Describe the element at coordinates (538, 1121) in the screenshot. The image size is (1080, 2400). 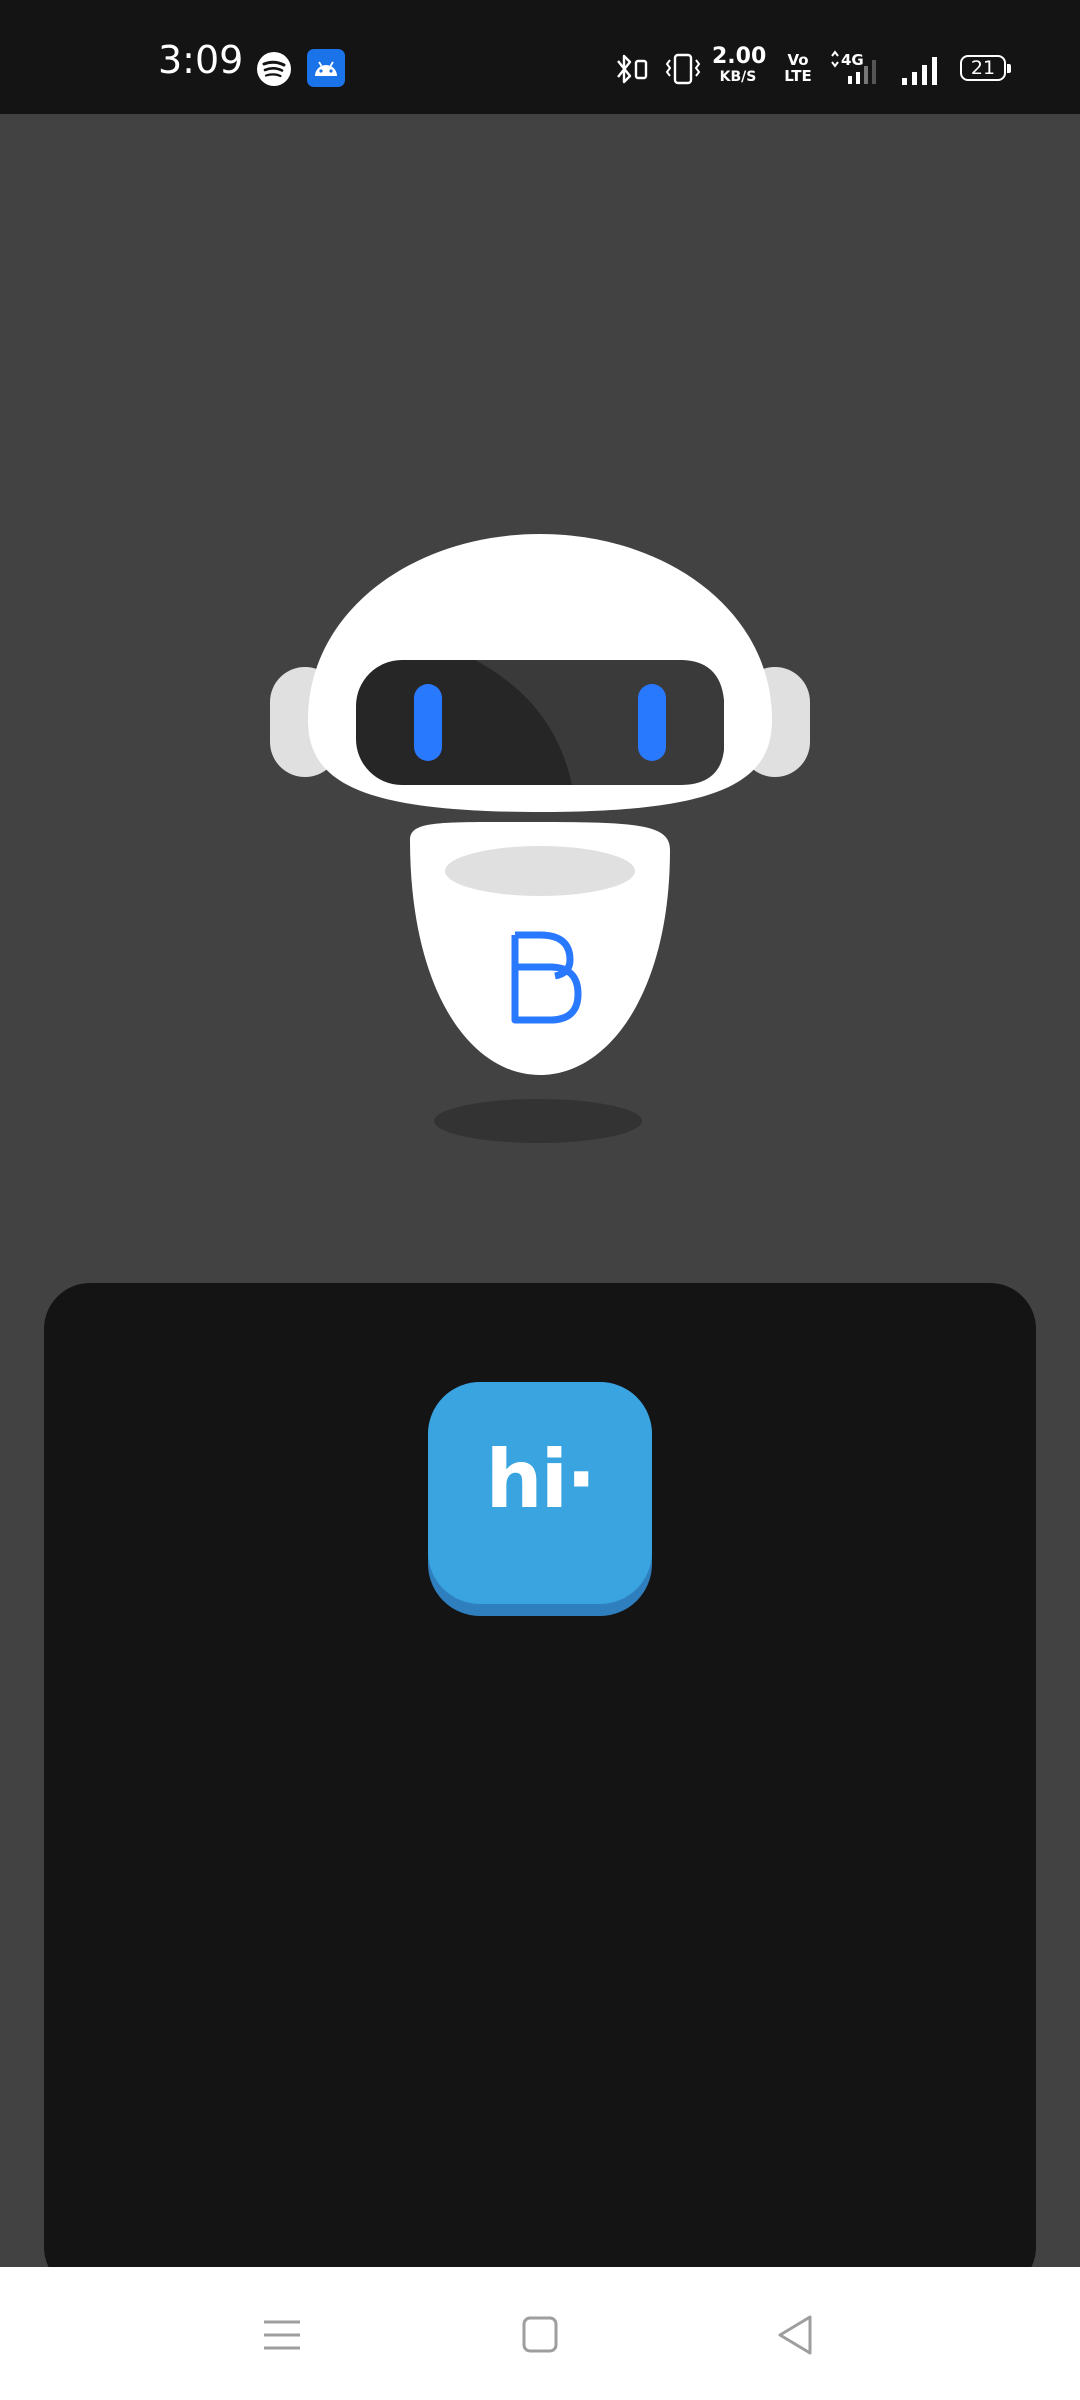
I see `robot-shadow` at that location.